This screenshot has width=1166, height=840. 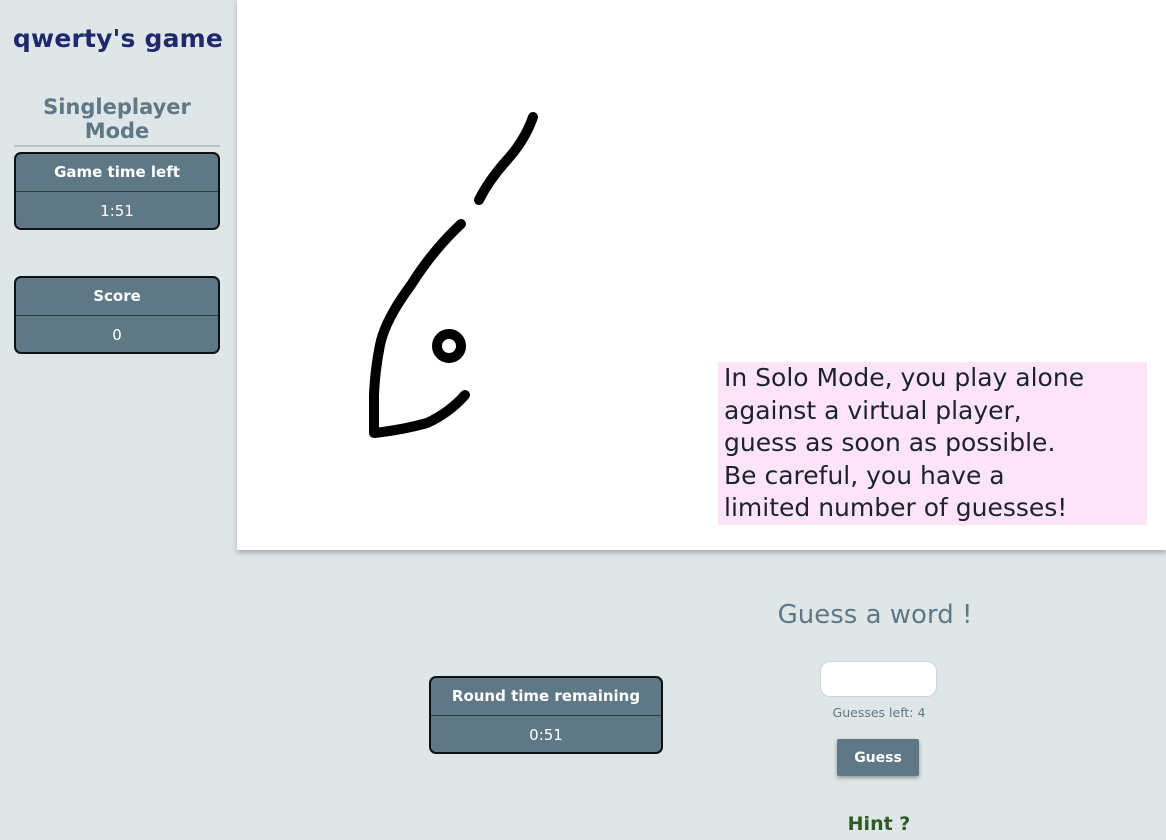 I want to click on round-time-box: Round time remaining 0:51, so click(x=546, y=715).